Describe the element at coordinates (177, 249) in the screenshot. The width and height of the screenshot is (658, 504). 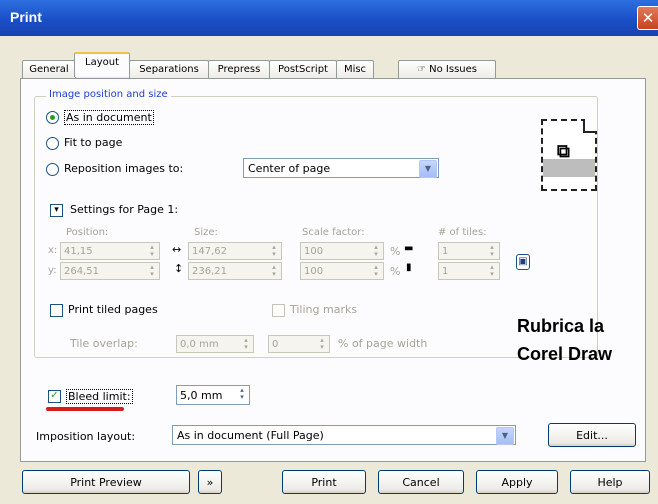
I see `width-arrow-icon: ↔` at that location.